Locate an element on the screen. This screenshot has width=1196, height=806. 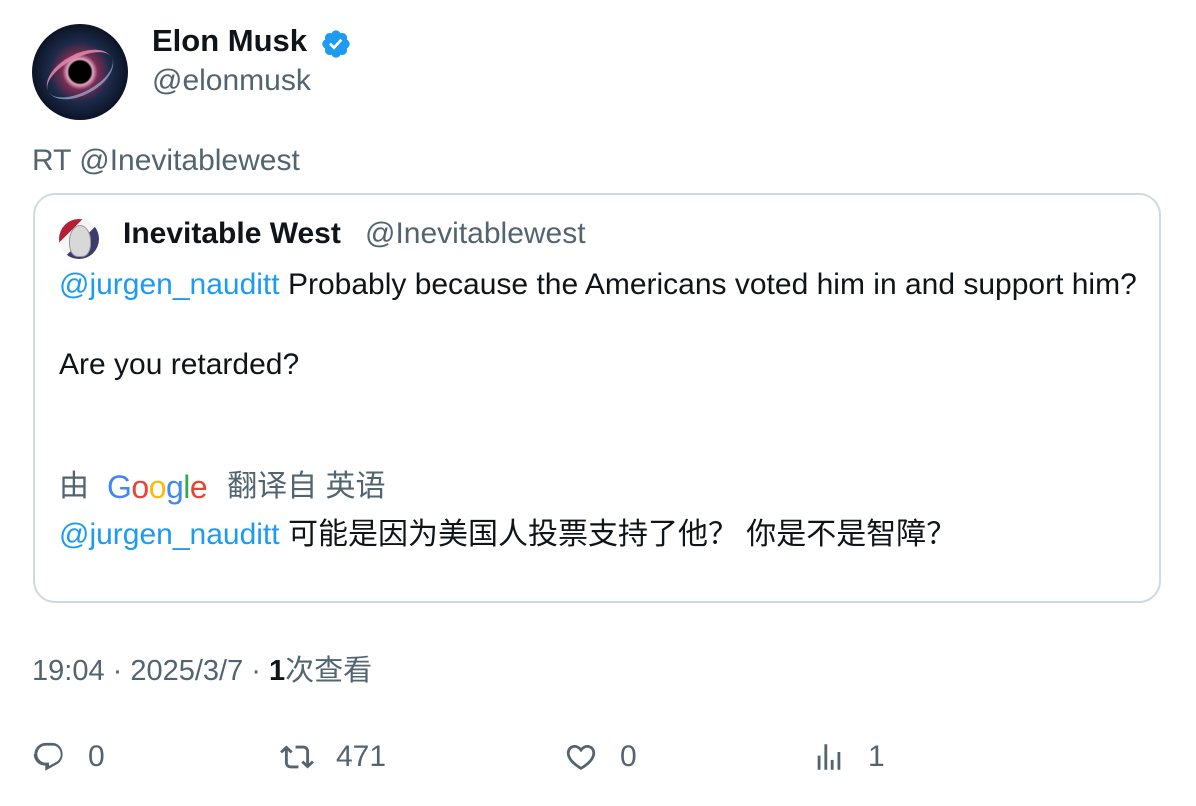
tweet-time: 19:04 is located at coordinates (68, 671).